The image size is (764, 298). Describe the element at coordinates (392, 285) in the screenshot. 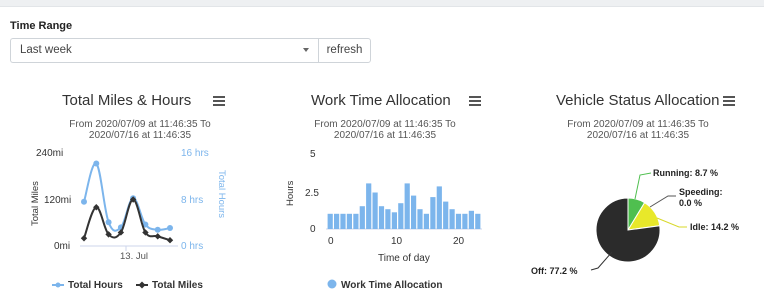

I see `legend-label: Work Time Allocation` at that location.